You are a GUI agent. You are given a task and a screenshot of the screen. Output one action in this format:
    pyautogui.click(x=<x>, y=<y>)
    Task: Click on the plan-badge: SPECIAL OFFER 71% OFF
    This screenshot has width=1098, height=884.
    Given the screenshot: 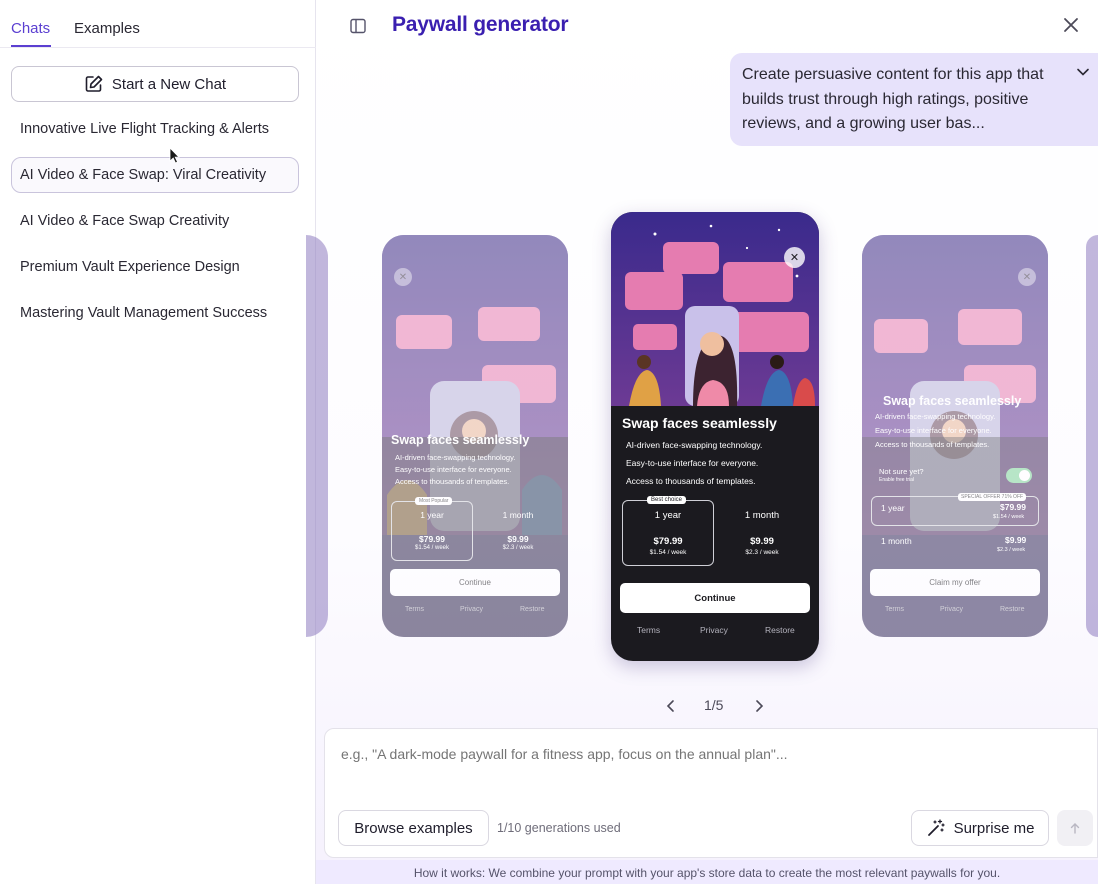 What is the action you would take?
    pyautogui.click(x=992, y=497)
    